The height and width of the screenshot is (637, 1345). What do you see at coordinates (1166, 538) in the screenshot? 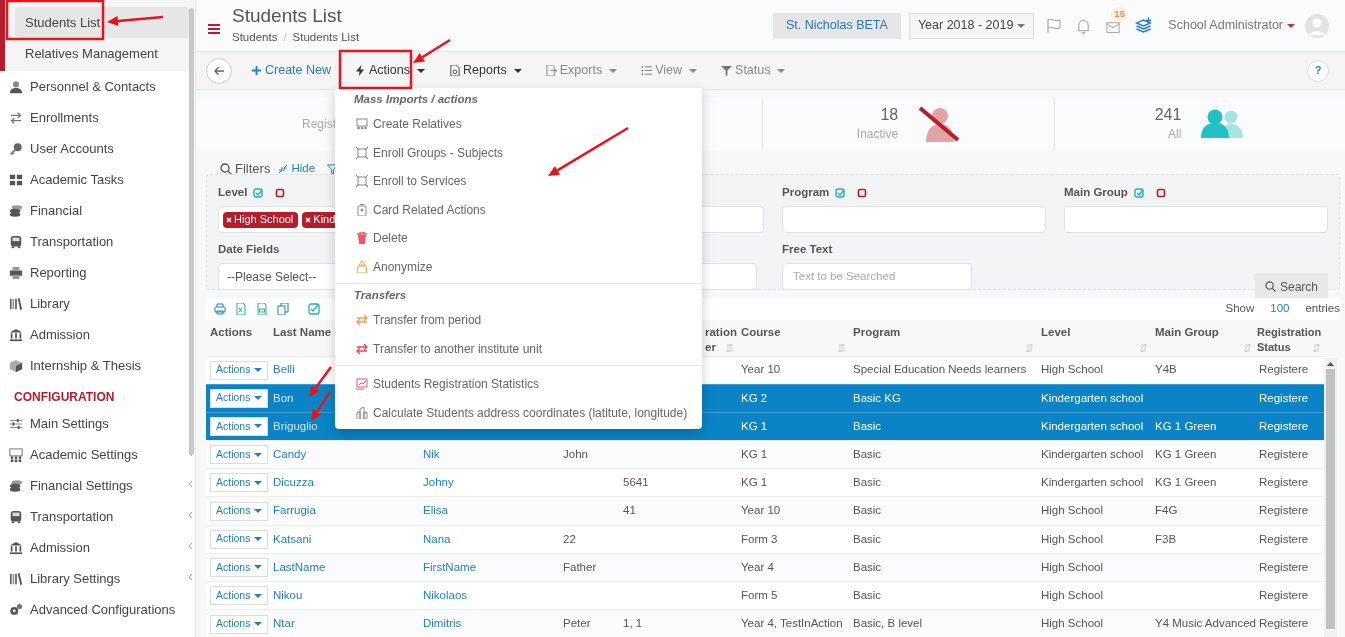
I see `table-cell: F3B` at bounding box center [1166, 538].